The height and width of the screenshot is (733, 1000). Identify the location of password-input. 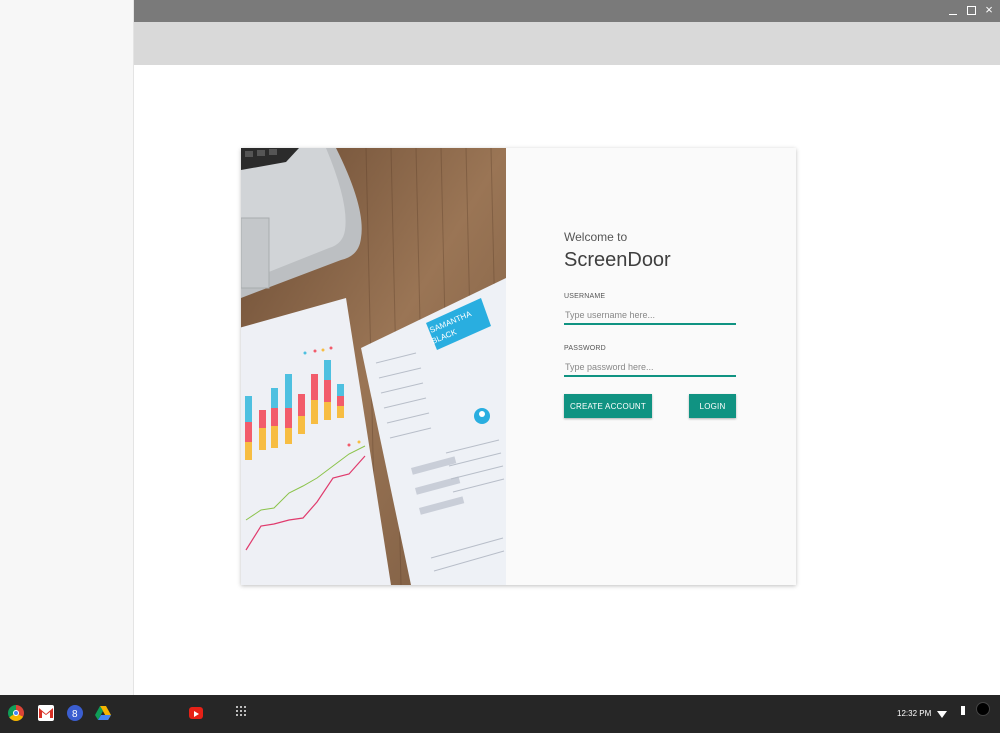
(650, 367).